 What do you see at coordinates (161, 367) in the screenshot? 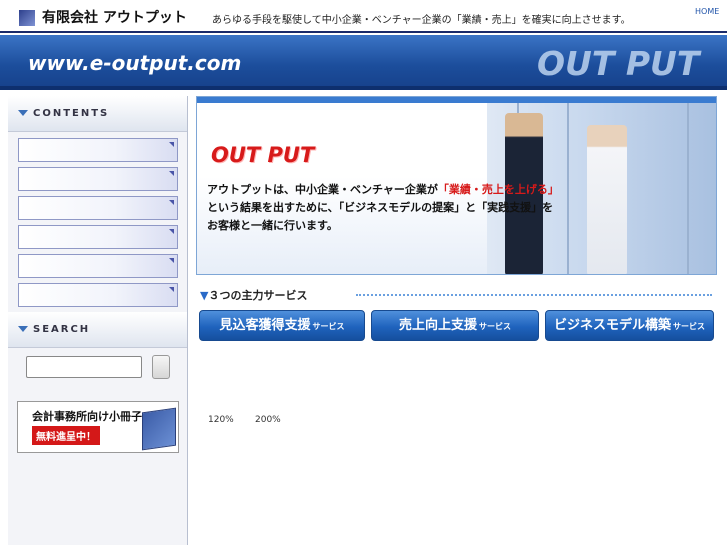
I see `search-button` at bounding box center [161, 367].